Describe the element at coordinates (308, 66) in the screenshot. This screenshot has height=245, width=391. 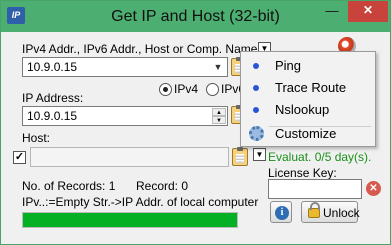
I see `menu-item-ping: Ping` at that location.